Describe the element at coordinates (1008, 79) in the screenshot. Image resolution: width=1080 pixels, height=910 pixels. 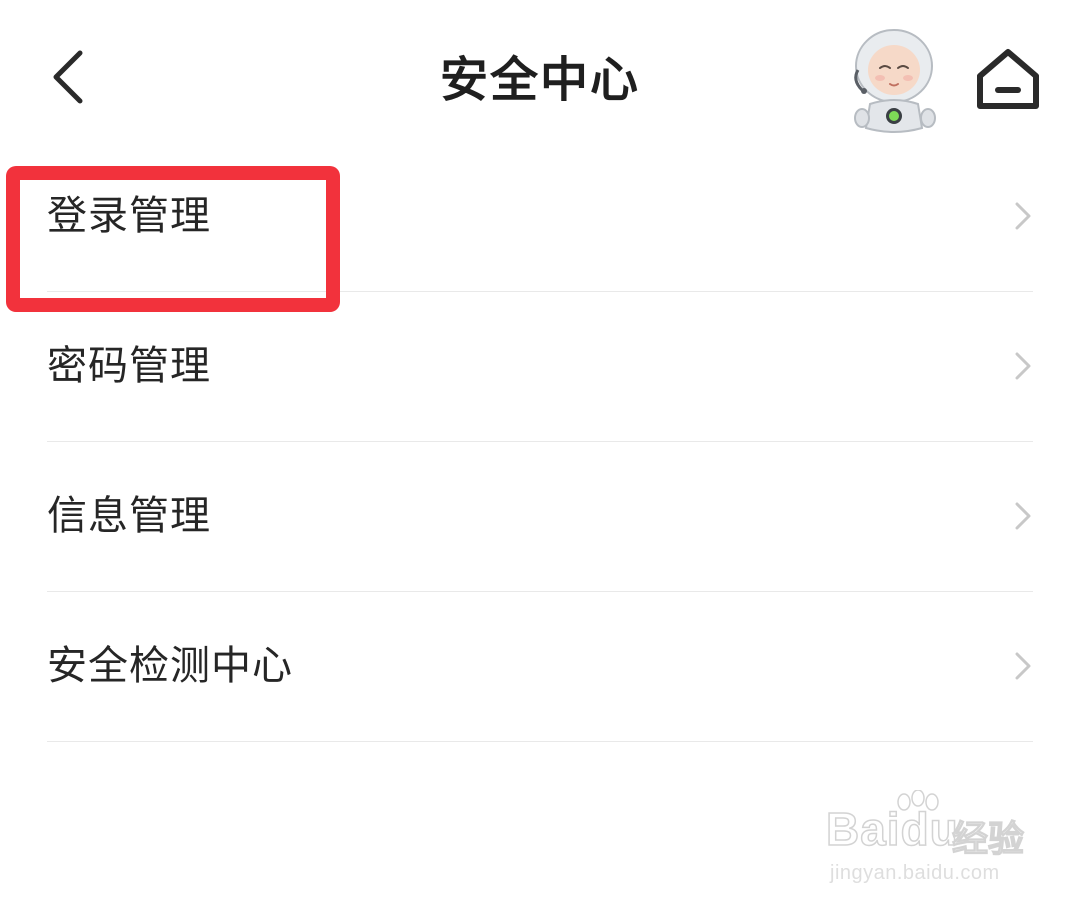
I see `home-icon` at that location.